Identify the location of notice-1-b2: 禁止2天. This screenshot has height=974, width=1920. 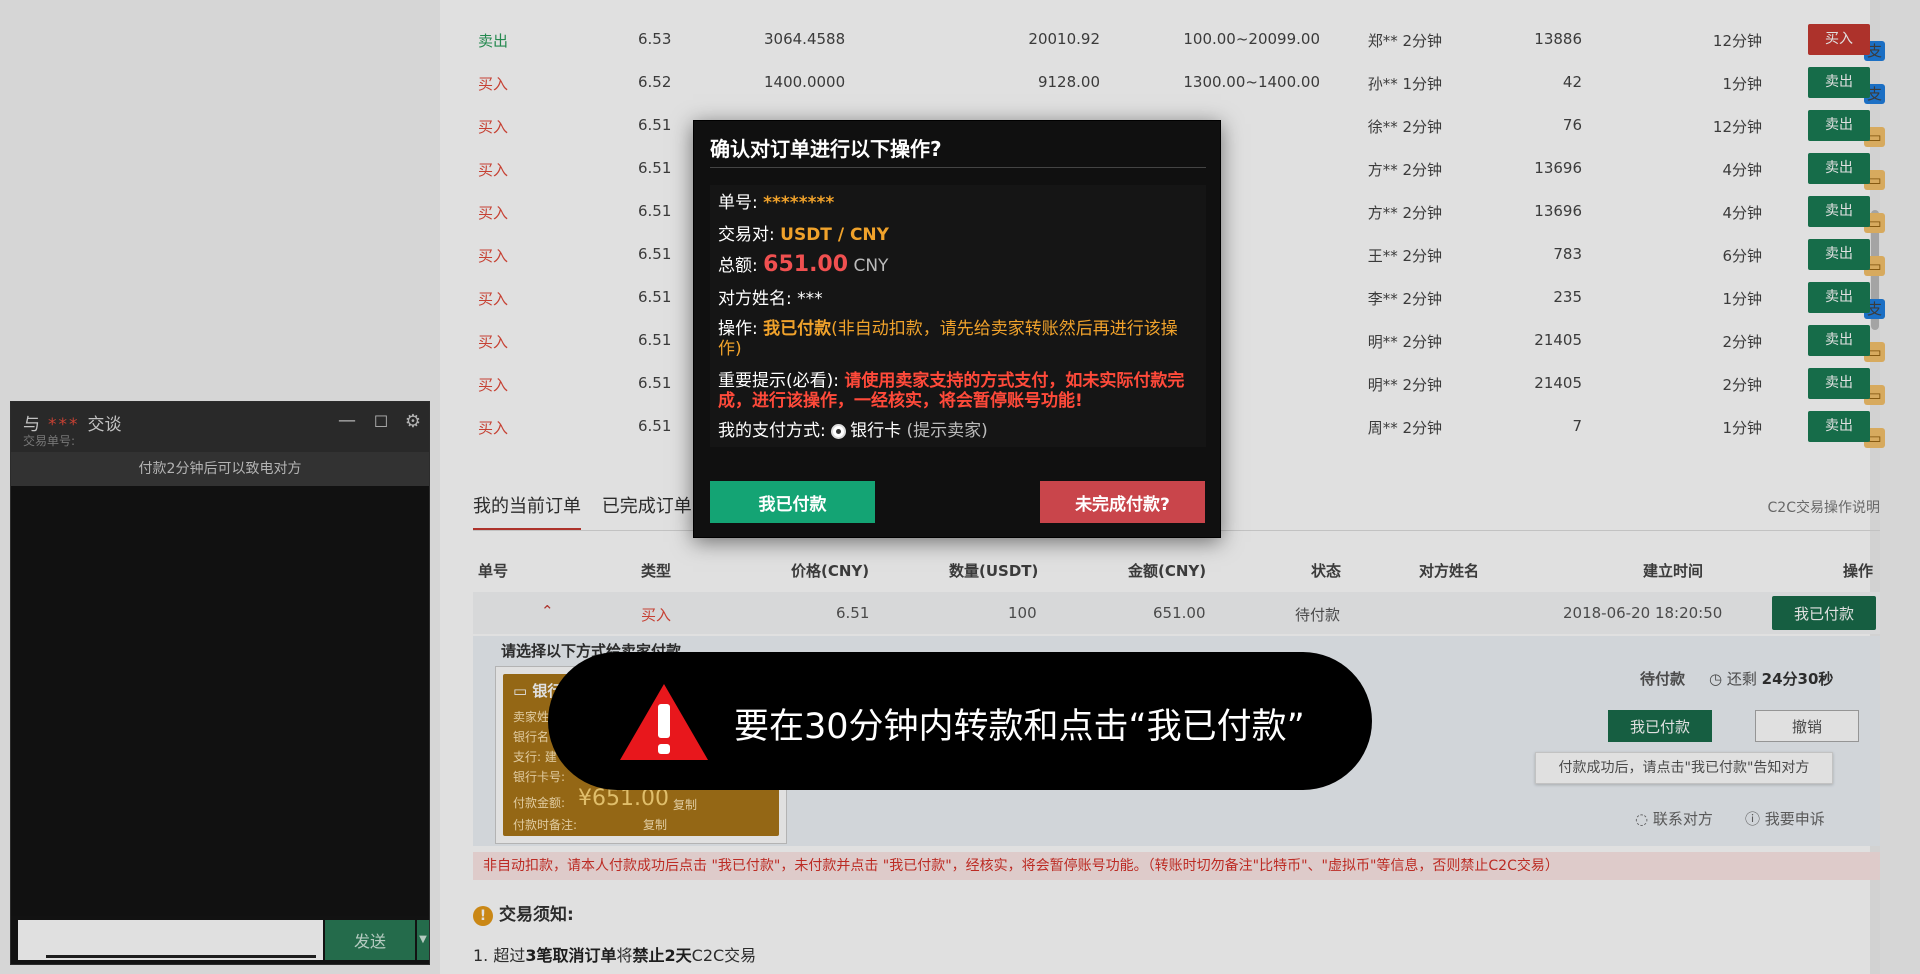
(662, 955).